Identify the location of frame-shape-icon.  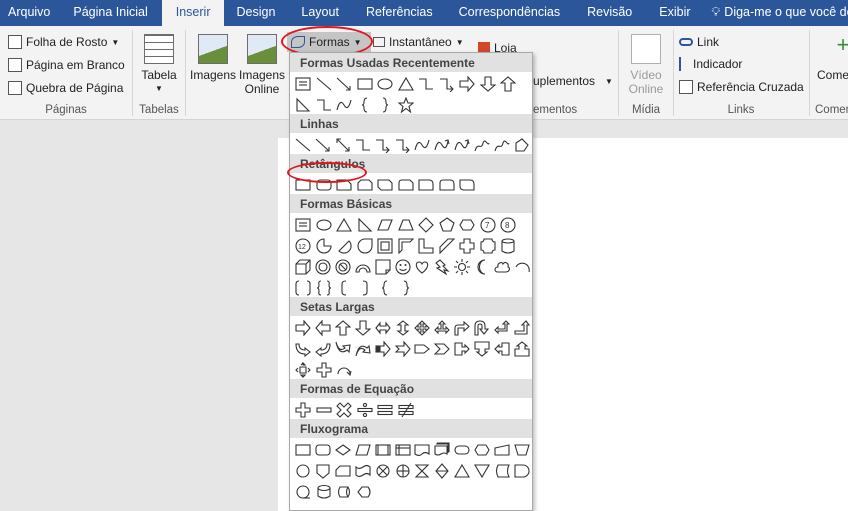
(385, 245).